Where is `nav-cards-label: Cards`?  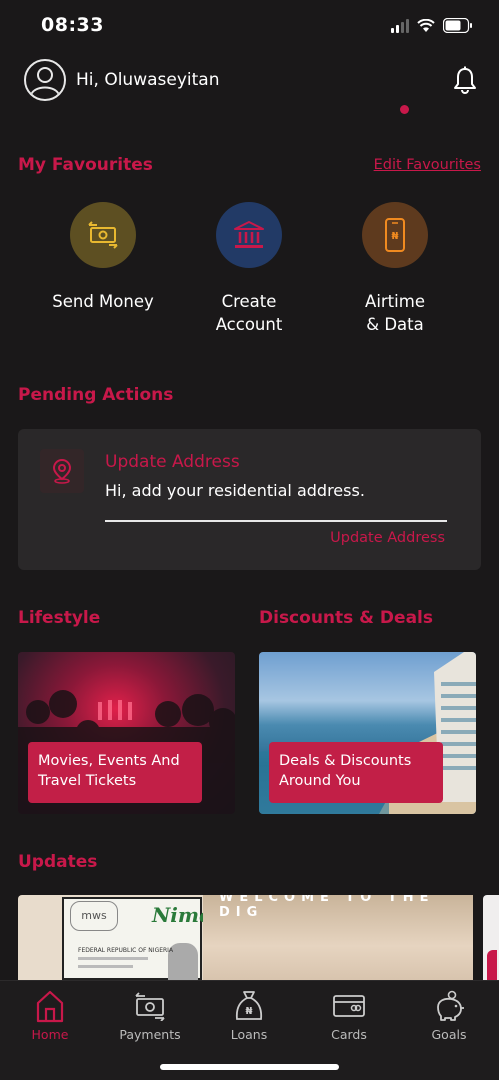 nav-cards-label: Cards is located at coordinates (349, 1034).